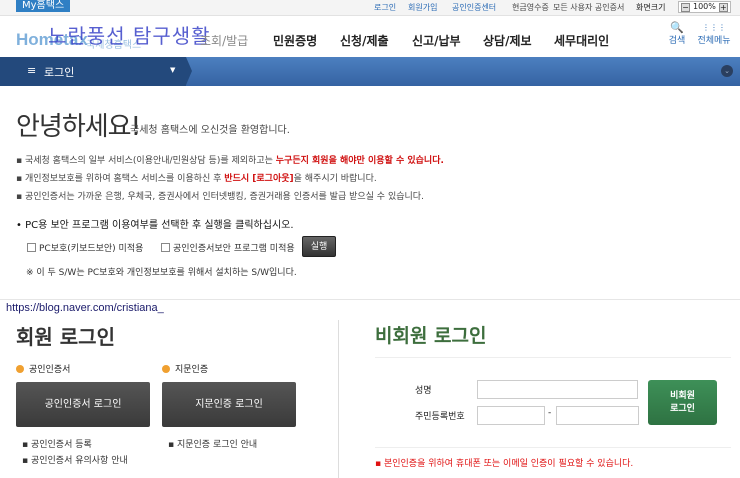 This screenshot has height=478, width=740. What do you see at coordinates (682, 396) in the screenshot?
I see `button-line: 비회원` at bounding box center [682, 396].